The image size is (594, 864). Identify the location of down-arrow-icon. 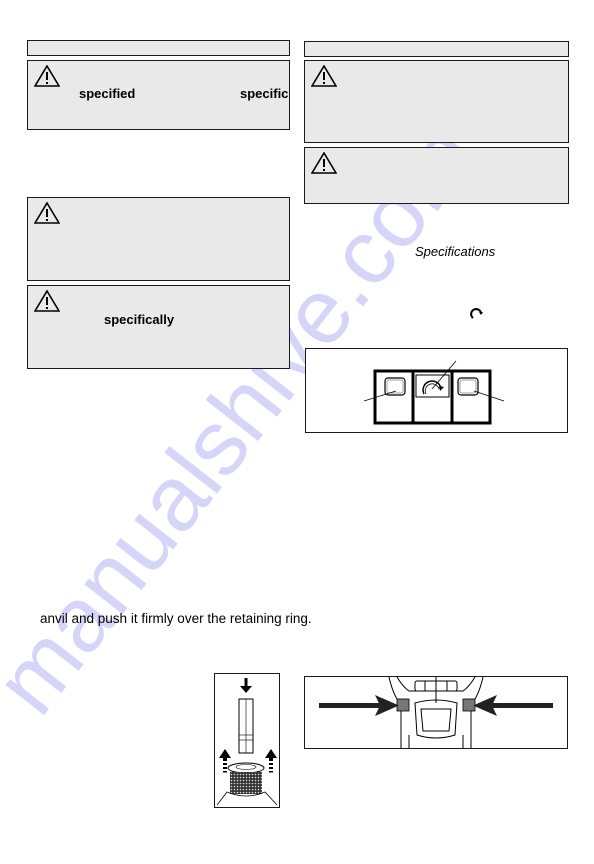
(246, 685).